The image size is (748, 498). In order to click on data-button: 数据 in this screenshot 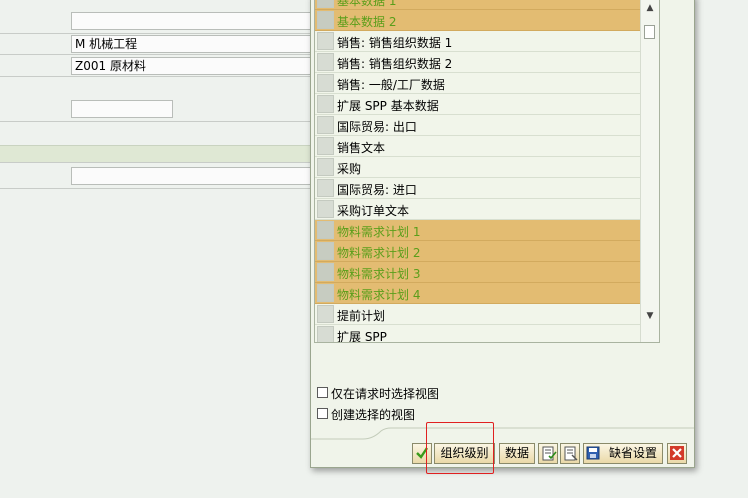, I will do `click(517, 453)`.